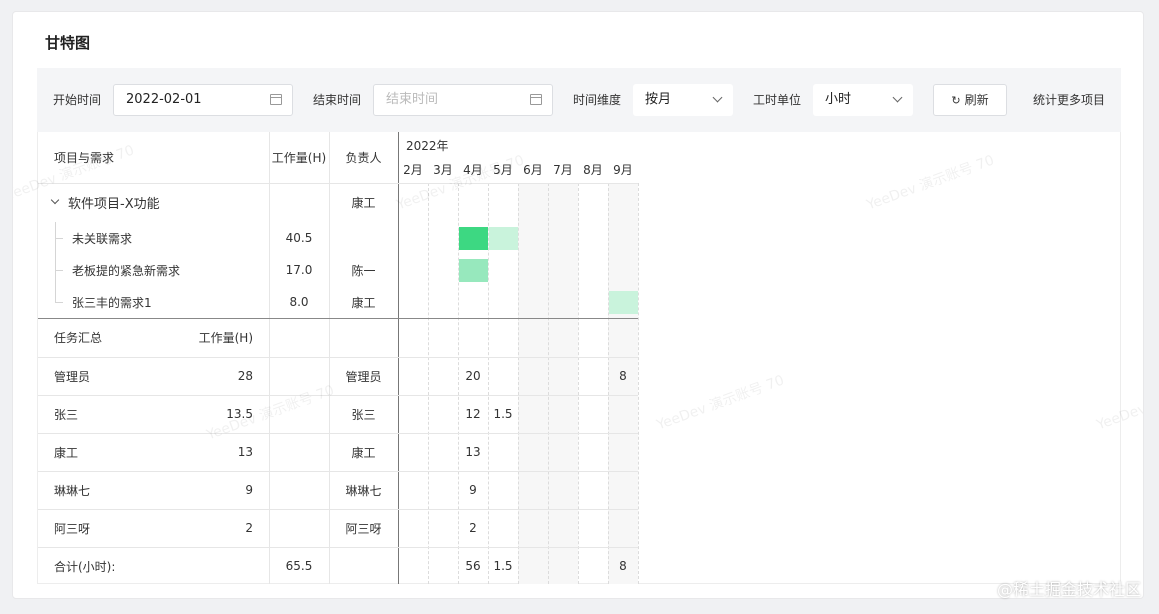  What do you see at coordinates (299, 566) in the screenshot?
I see `total-hours: 65.5` at bounding box center [299, 566].